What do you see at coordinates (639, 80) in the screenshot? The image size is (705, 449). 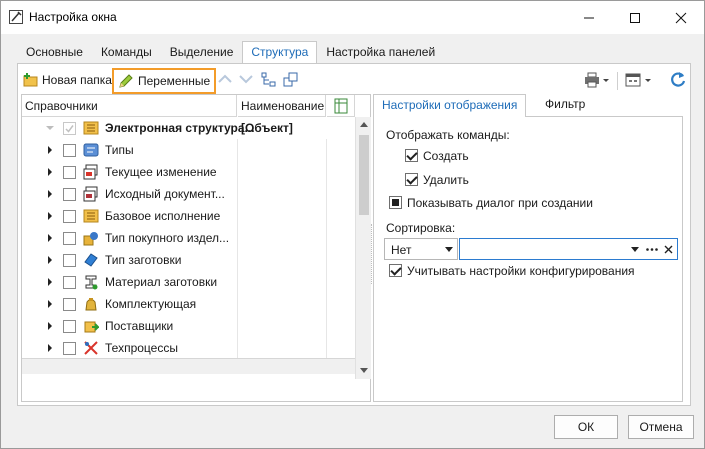 I see `view-settings-button` at bounding box center [639, 80].